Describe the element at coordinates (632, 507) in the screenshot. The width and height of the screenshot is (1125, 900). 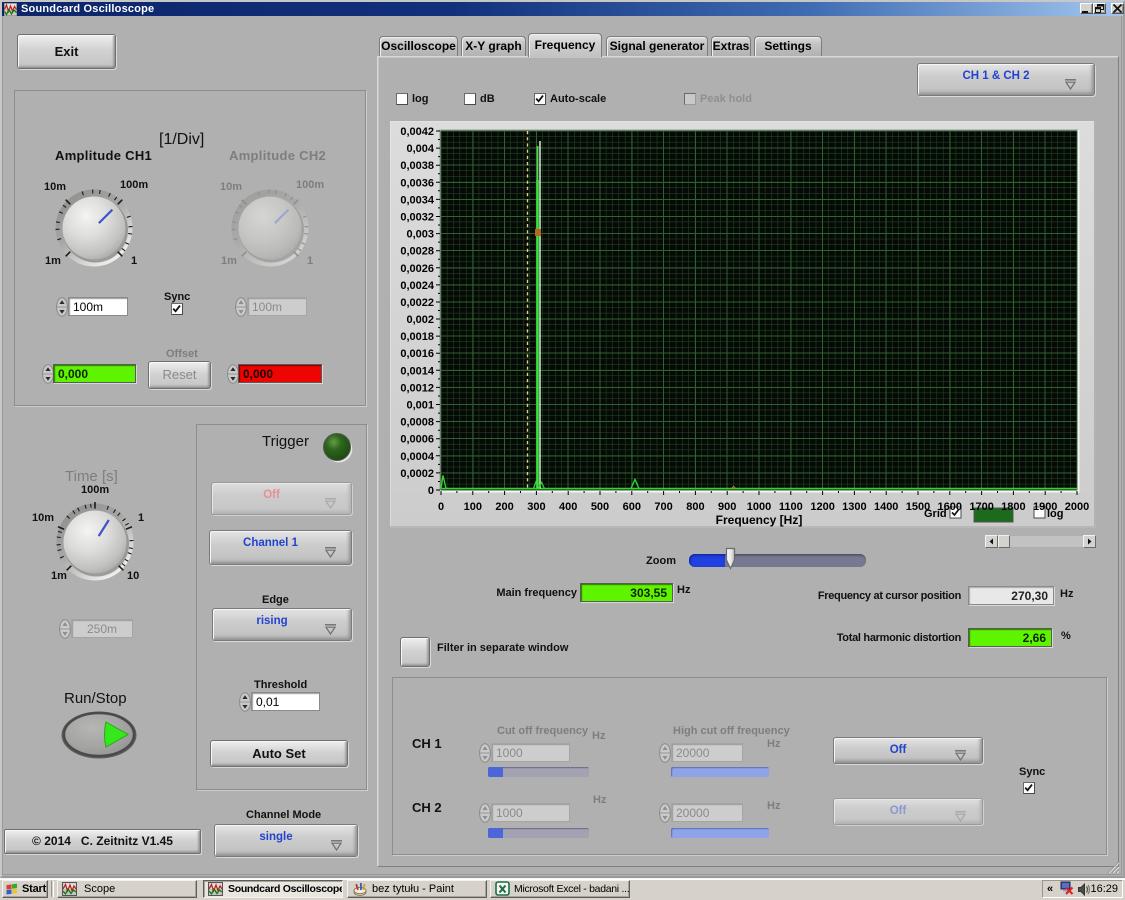
I see `svg-text: 600` at that location.